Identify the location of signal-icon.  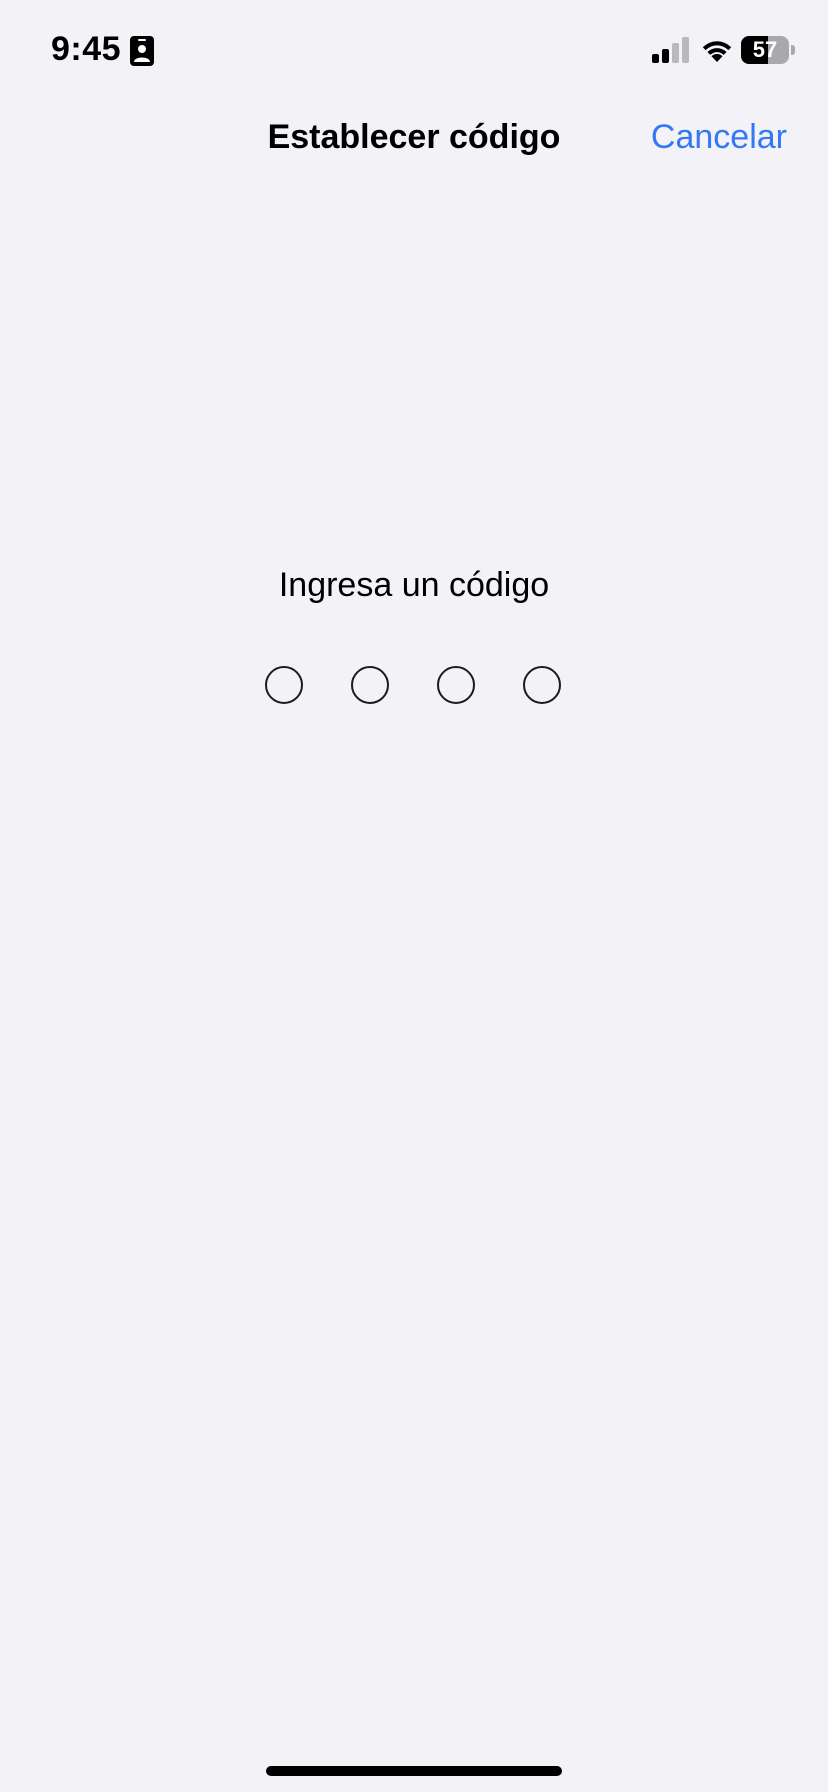
(670, 50).